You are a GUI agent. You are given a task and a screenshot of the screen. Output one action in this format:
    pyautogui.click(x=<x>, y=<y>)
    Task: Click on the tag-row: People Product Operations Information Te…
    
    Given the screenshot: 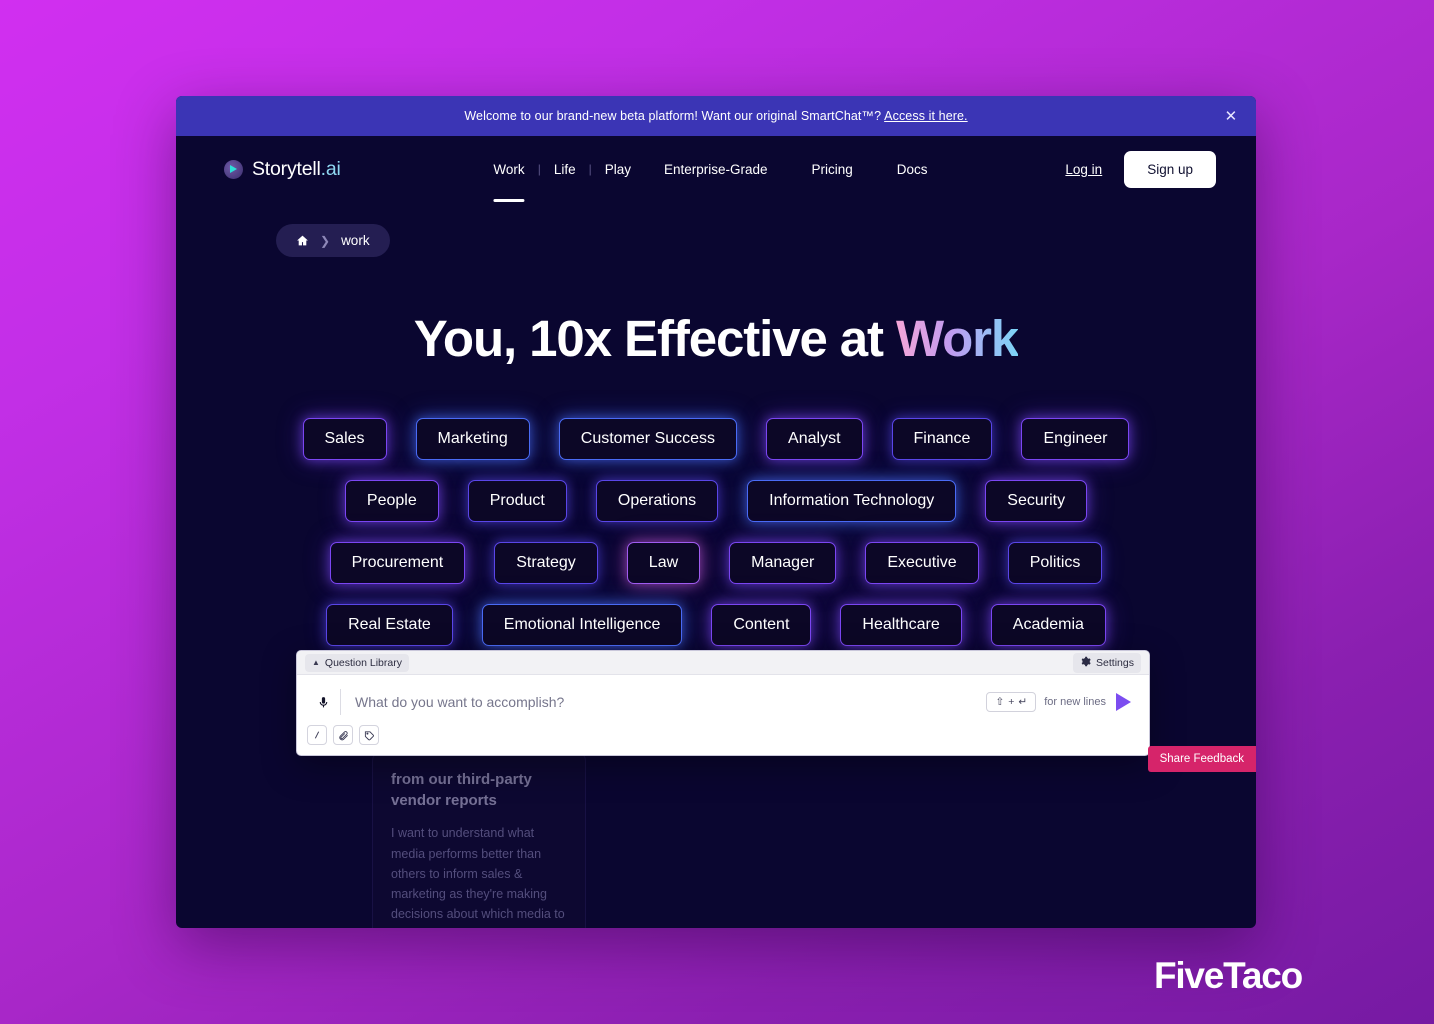 What is the action you would take?
    pyautogui.click(x=716, y=501)
    